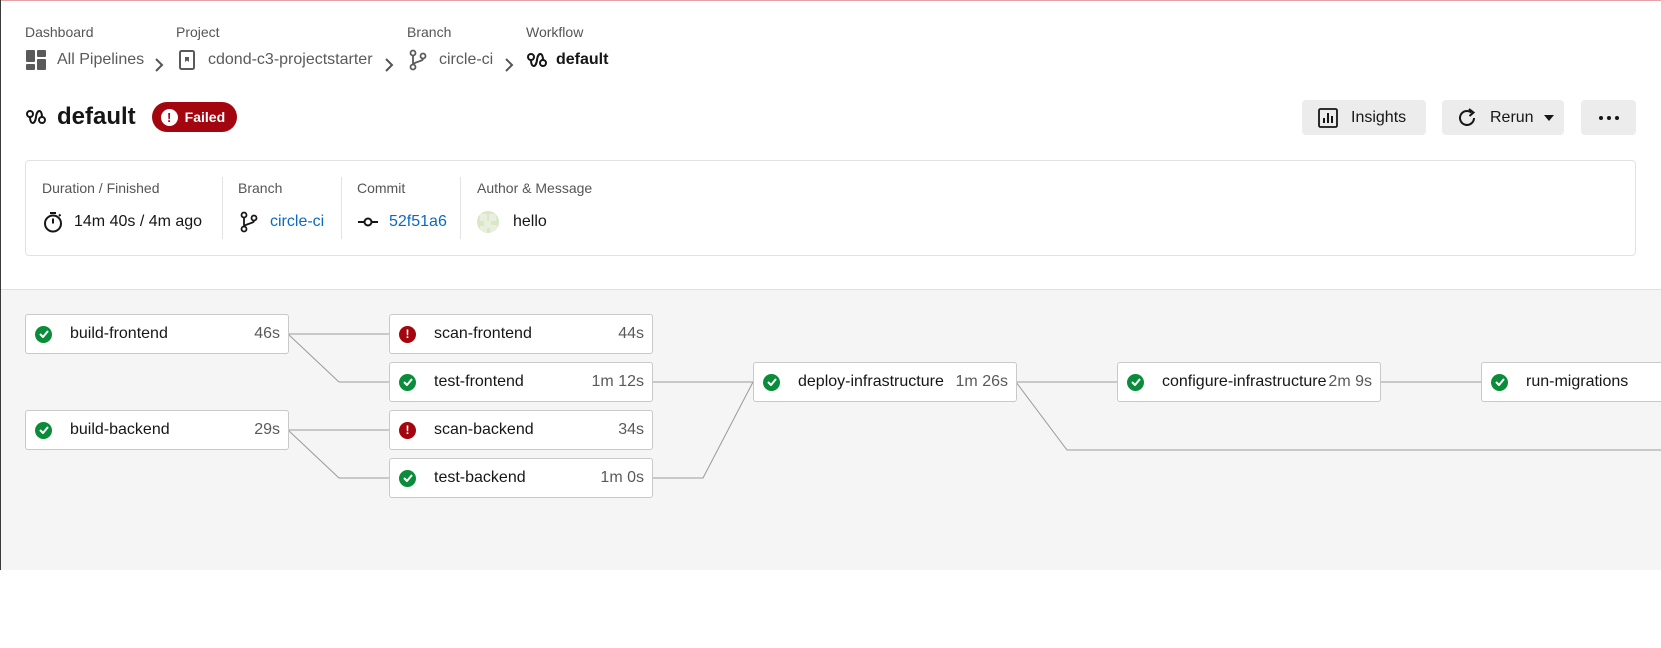 This screenshot has width=1661, height=648. What do you see at coordinates (101, 188) in the screenshot?
I see `duration-label: Duration / Finished` at bounding box center [101, 188].